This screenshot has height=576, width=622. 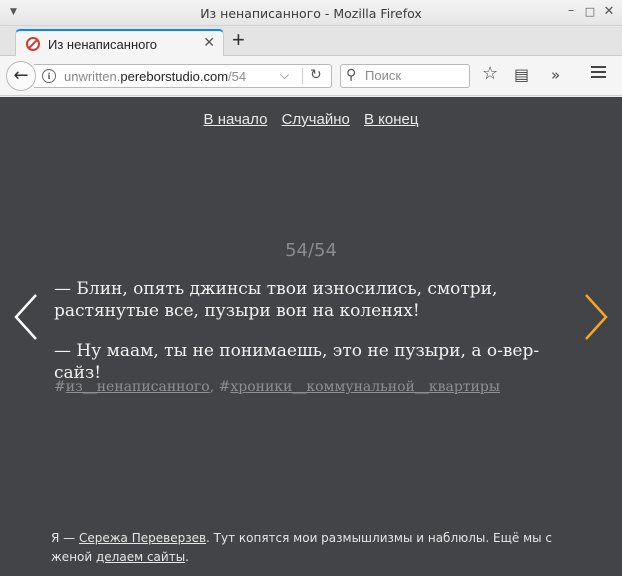 I want to click on url-separator, so click(x=302, y=76).